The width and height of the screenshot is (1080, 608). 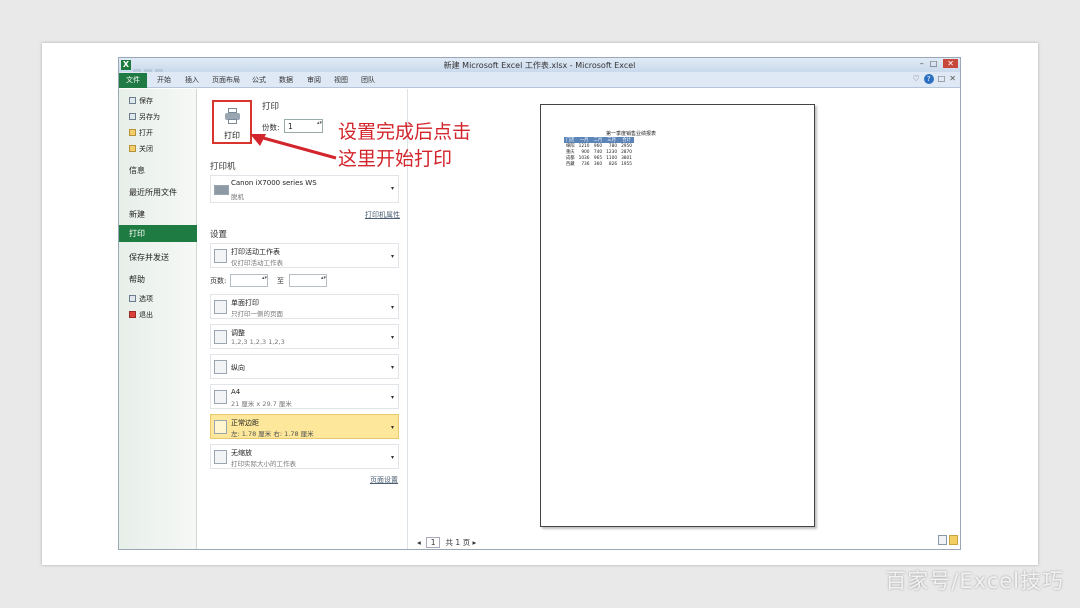 What do you see at coordinates (341, 80) in the screenshot?
I see `tab-view: 视图` at bounding box center [341, 80].